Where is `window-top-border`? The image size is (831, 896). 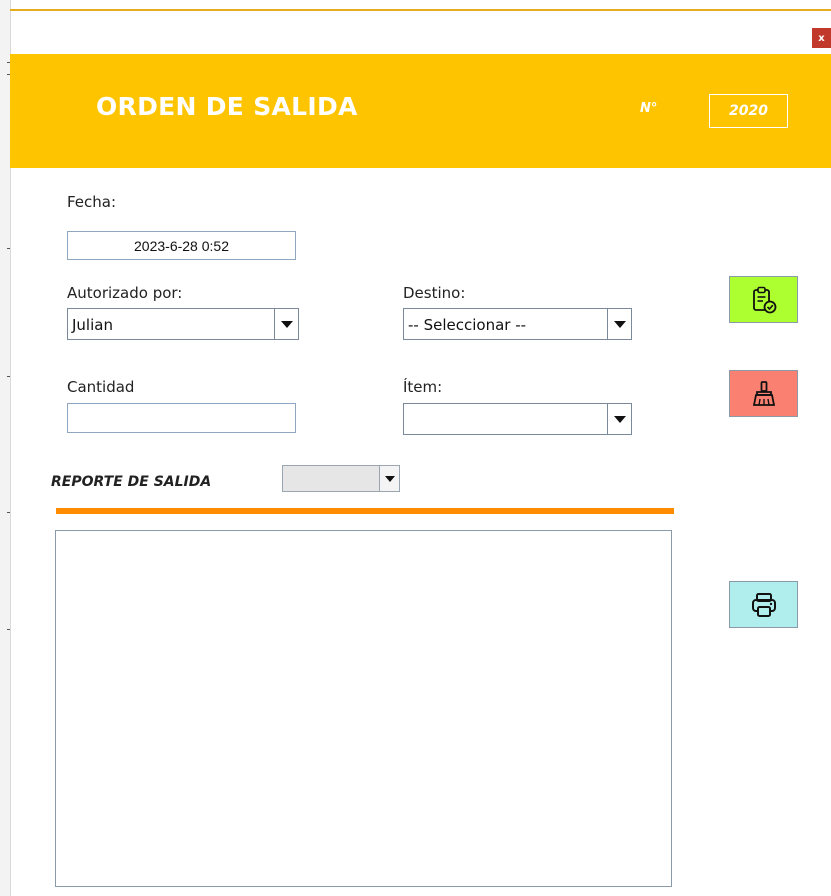 window-top-border is located at coordinates (420, 10).